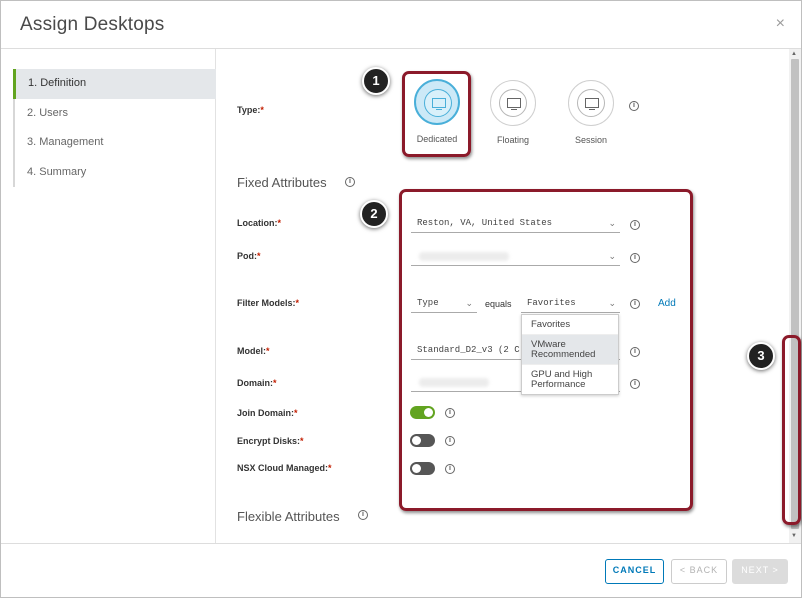 This screenshot has height=598, width=802. What do you see at coordinates (115, 143) in the screenshot?
I see `step-management: 3. Management` at bounding box center [115, 143].